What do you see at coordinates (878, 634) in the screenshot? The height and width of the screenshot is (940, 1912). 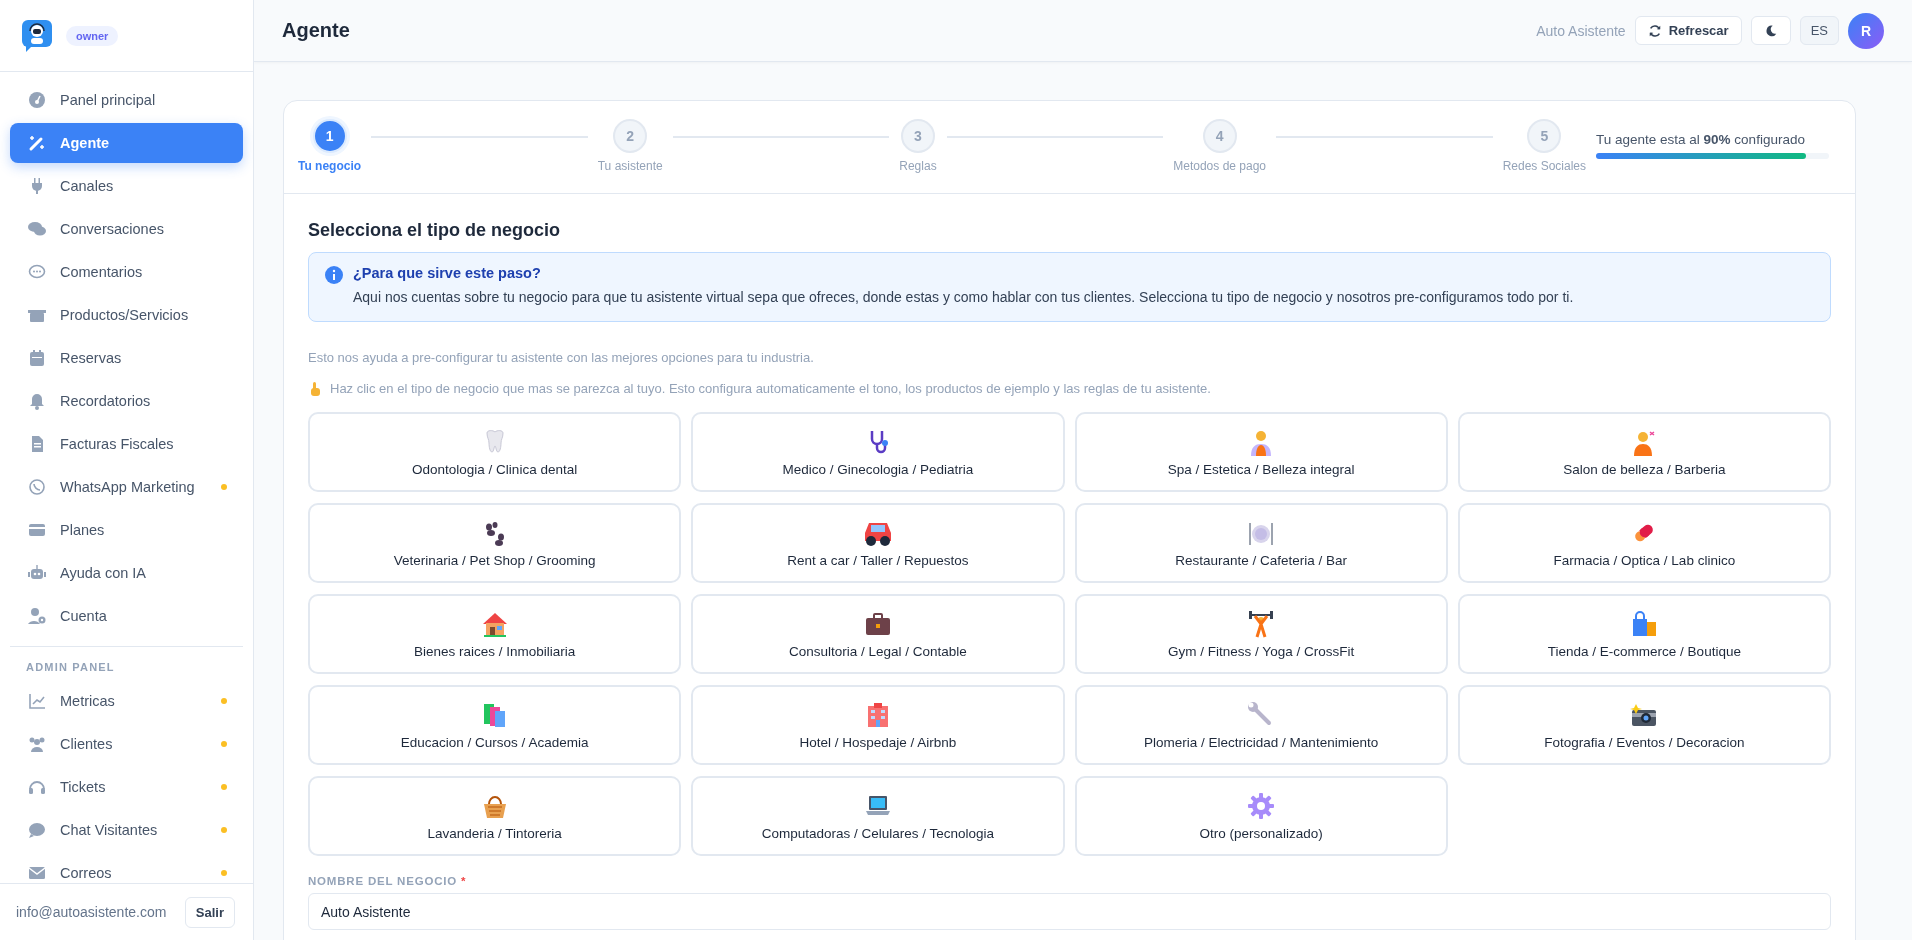 I see `business-type-card: Consultoria / Legal / Contable` at bounding box center [878, 634].